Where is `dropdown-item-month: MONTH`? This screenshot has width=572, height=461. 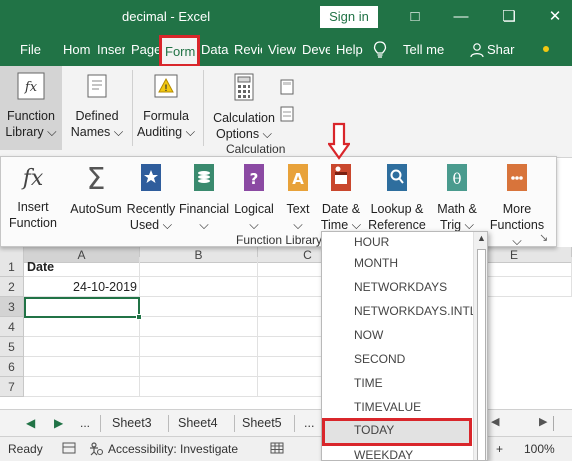
dropdown-item-month: MONTH is located at coordinates (397, 263).